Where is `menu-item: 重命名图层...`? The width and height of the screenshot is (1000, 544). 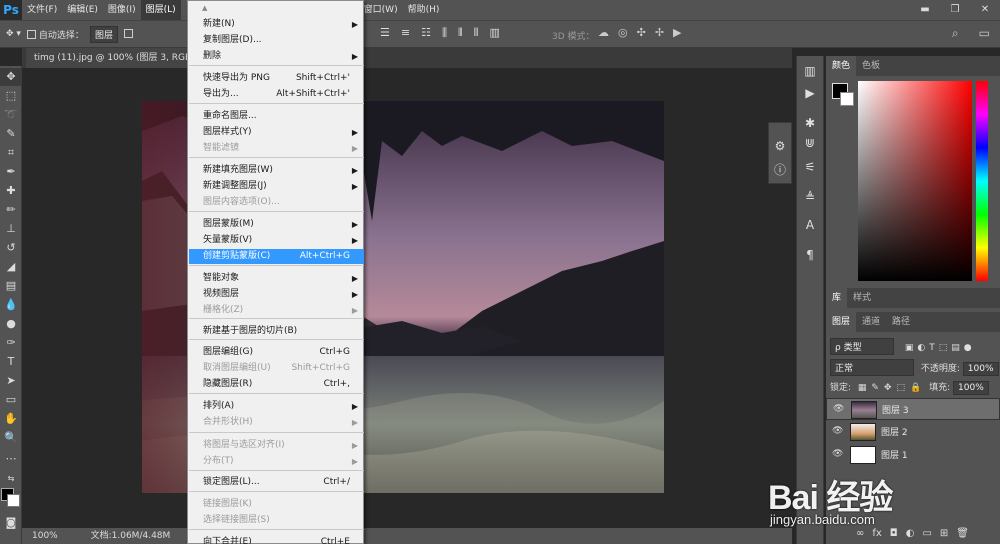 menu-item: 重命名图层... is located at coordinates (276, 116).